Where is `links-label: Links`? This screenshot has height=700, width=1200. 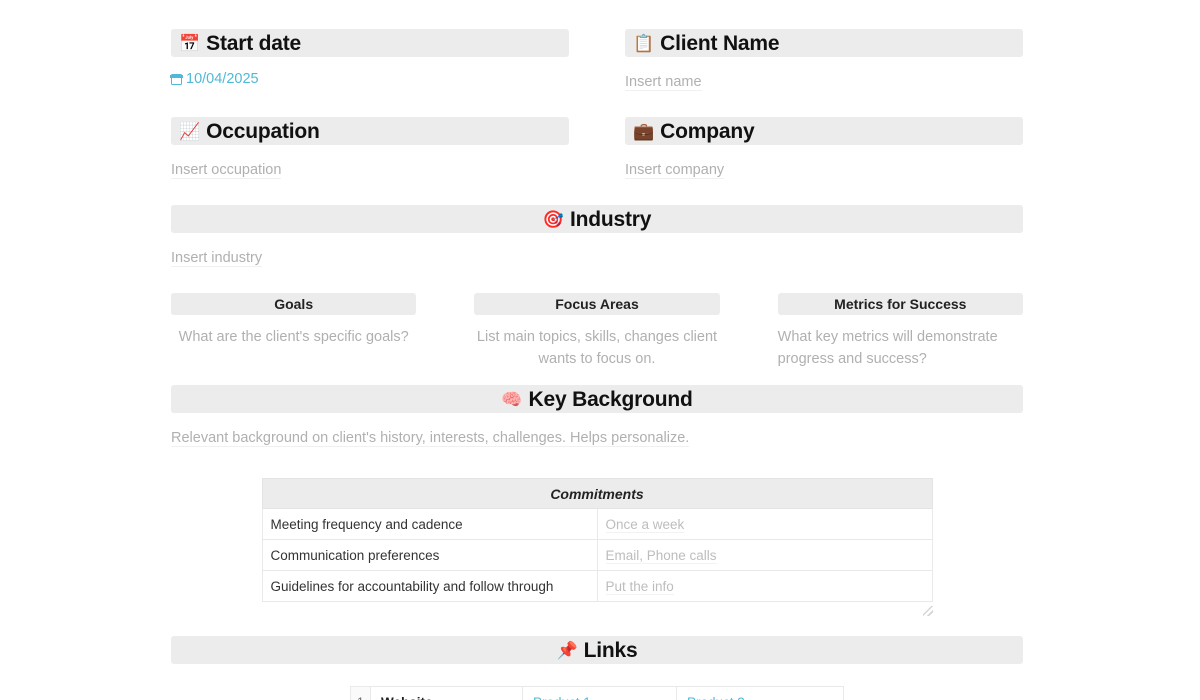
links-label: Links is located at coordinates (610, 650).